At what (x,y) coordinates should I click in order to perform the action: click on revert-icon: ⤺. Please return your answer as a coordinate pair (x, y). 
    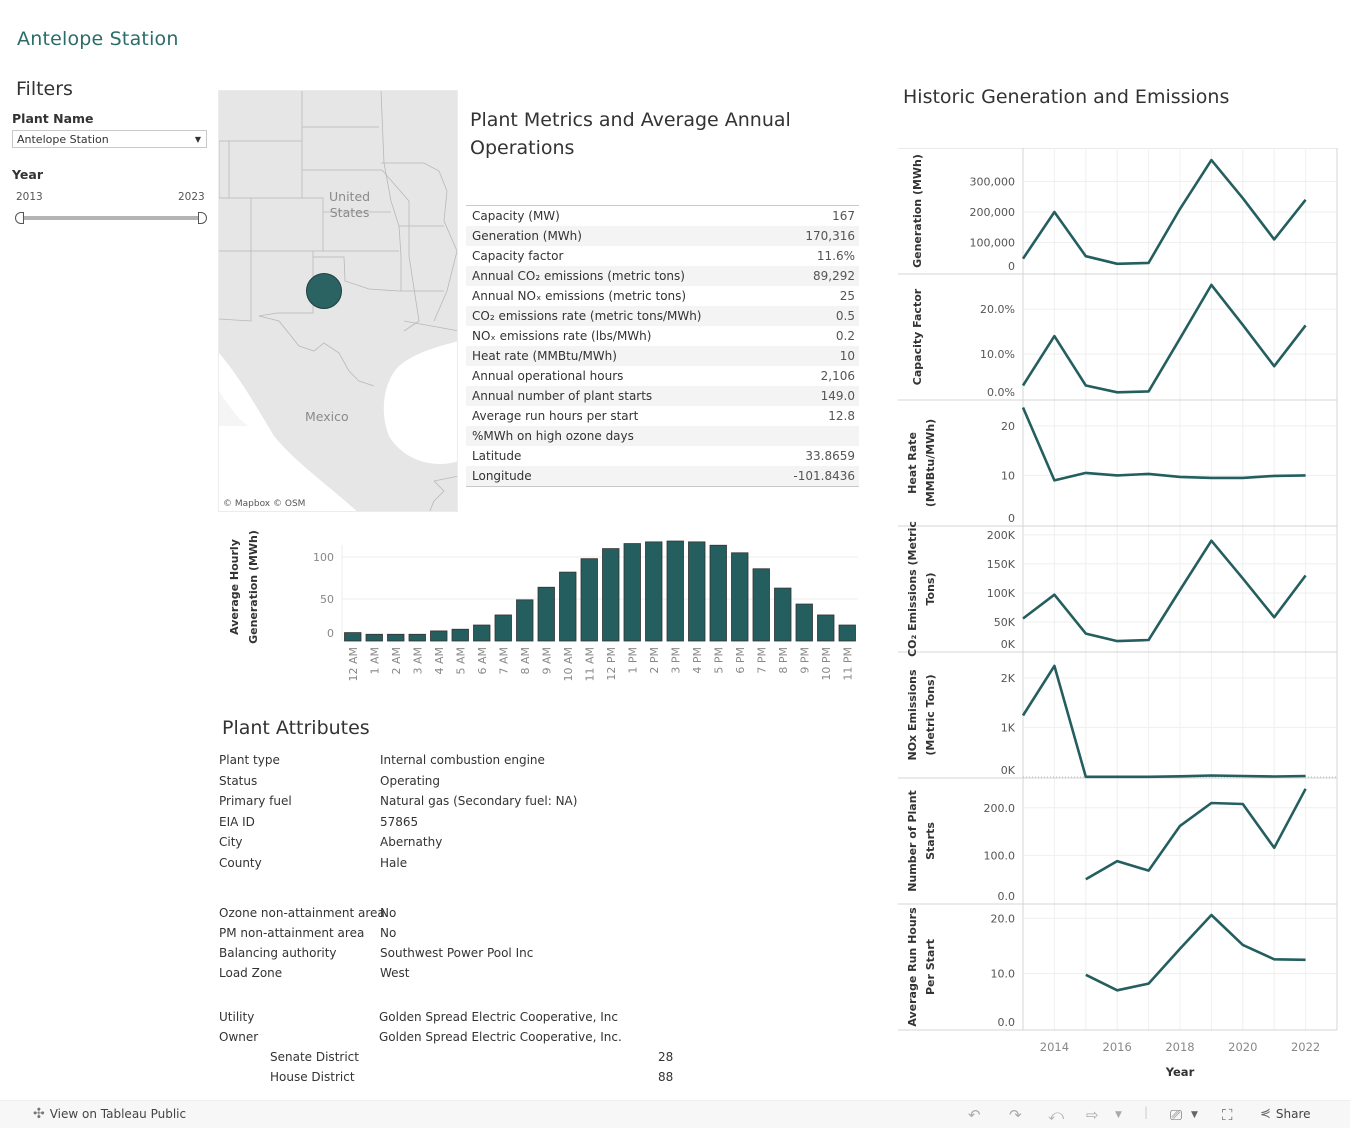
    Looking at the image, I should click on (1056, 1115).